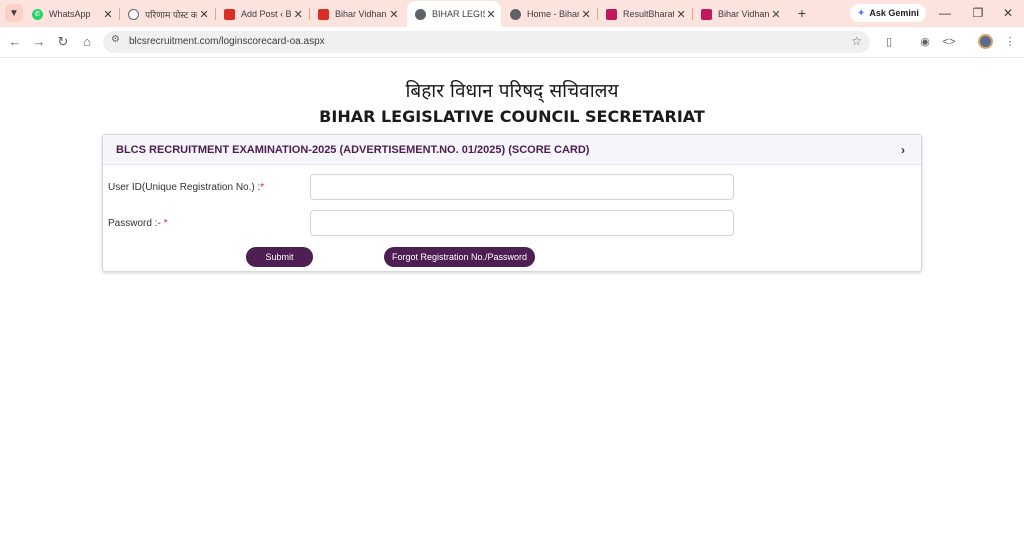 The height and width of the screenshot is (544, 1024). I want to click on restore-button: ❐, so click(978, 13).